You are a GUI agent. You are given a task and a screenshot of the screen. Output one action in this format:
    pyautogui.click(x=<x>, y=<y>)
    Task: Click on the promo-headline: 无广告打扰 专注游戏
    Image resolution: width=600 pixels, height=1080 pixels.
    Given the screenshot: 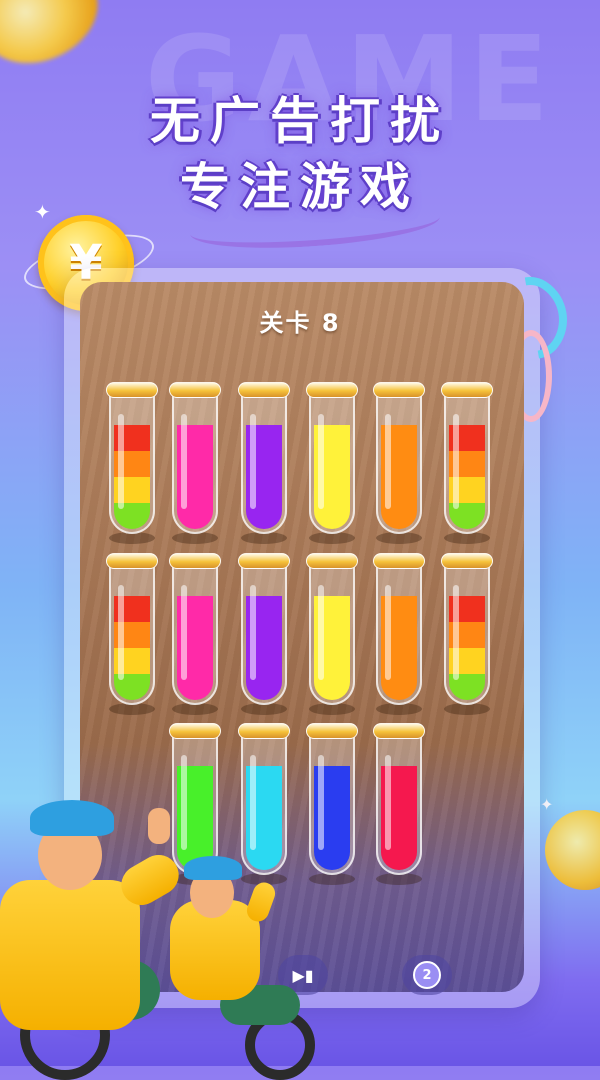 What is the action you would take?
    pyautogui.click(x=300, y=154)
    